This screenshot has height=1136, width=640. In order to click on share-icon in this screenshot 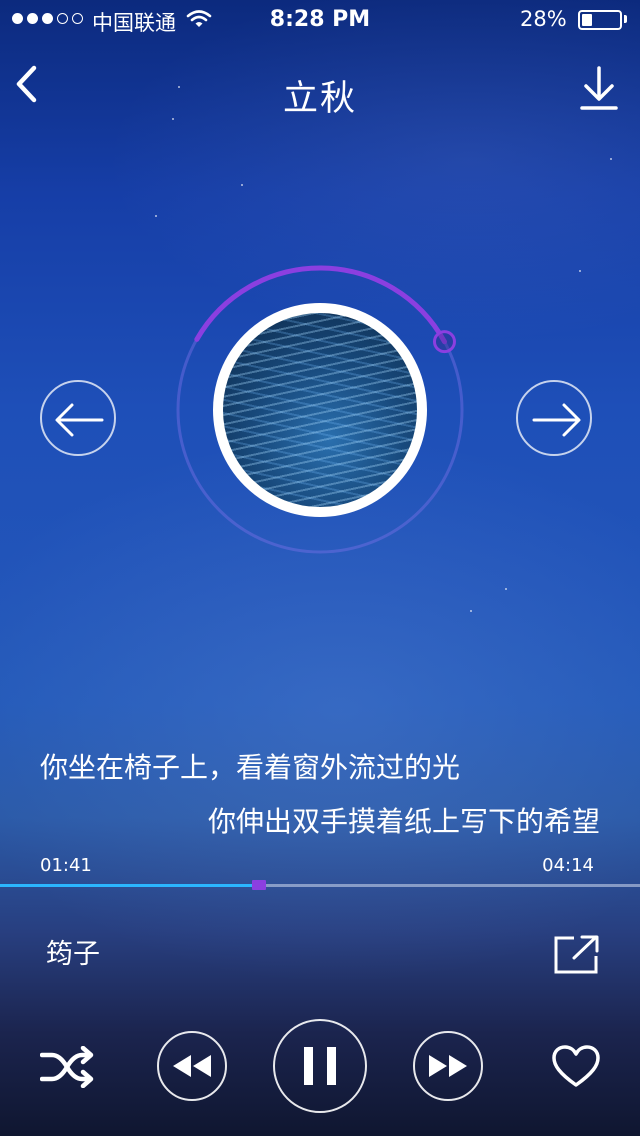, I will do `click(576, 954)`.